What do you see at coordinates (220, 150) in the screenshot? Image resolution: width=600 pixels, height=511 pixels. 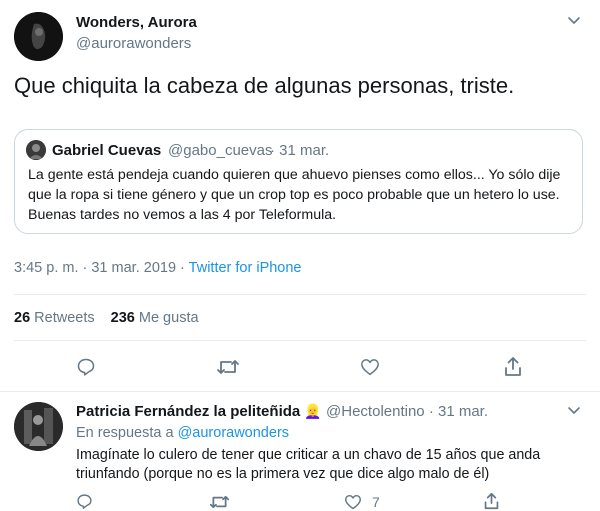 I see `quoted-author-handle: @gabo_cuevas` at bounding box center [220, 150].